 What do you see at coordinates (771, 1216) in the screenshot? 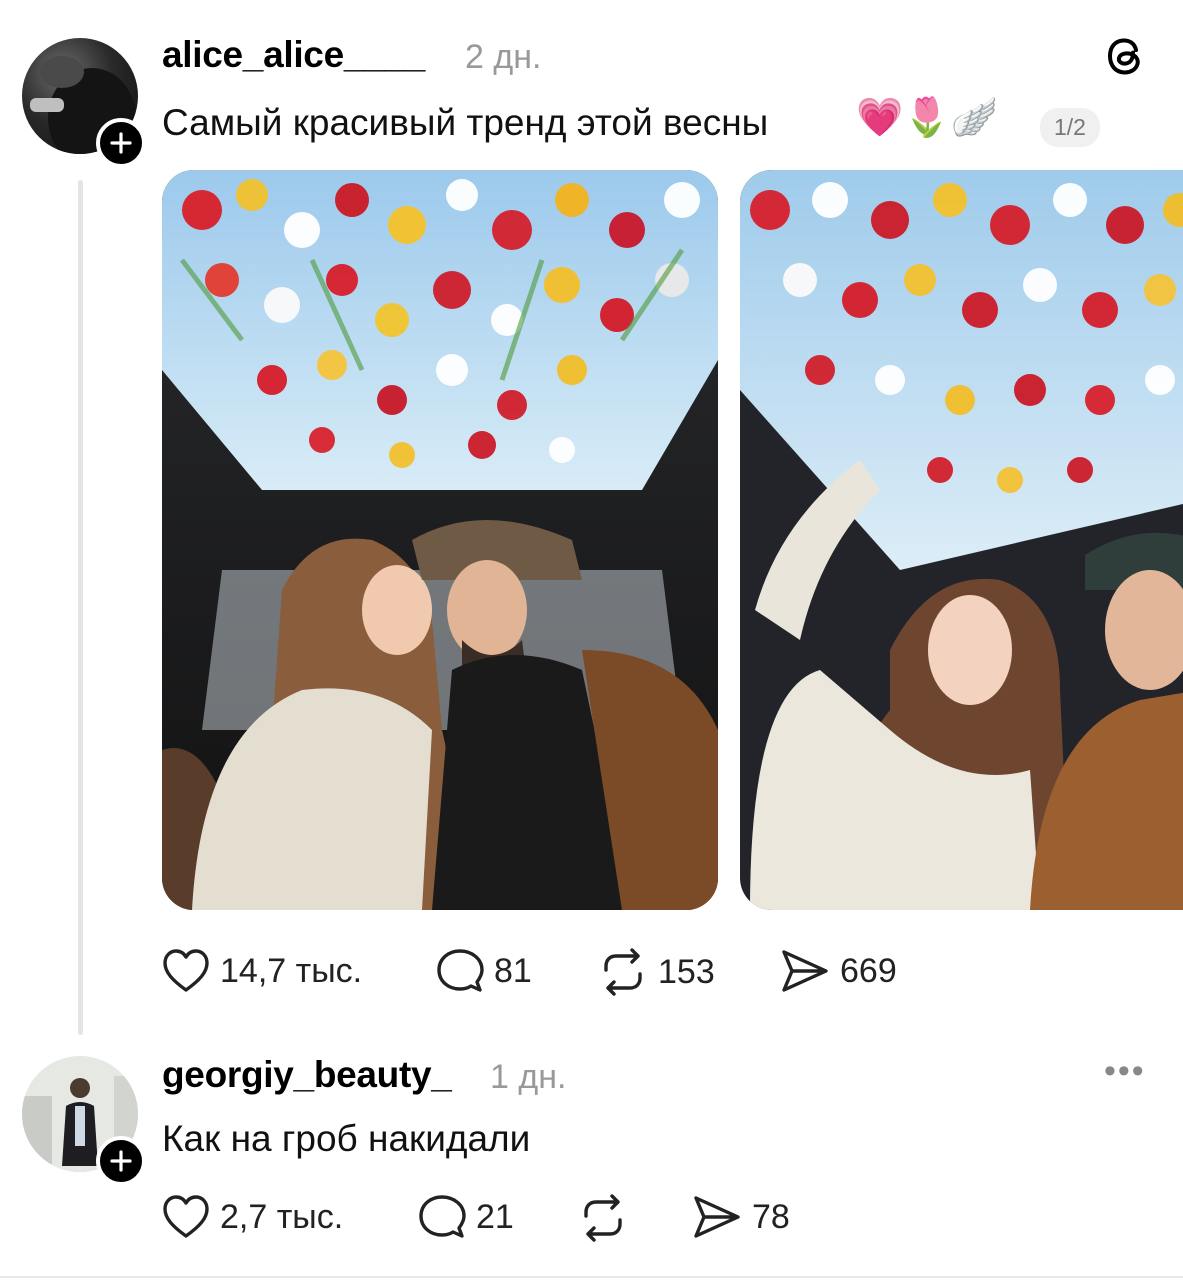
I see `reply-share-count: 78` at bounding box center [771, 1216].